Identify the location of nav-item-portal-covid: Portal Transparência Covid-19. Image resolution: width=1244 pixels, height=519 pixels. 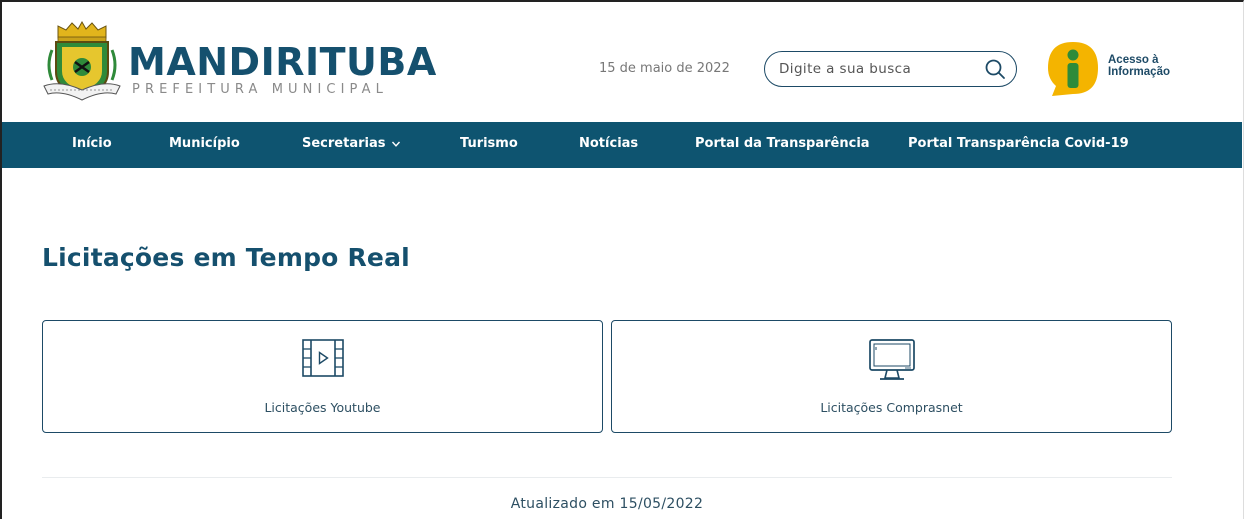
(1018, 143).